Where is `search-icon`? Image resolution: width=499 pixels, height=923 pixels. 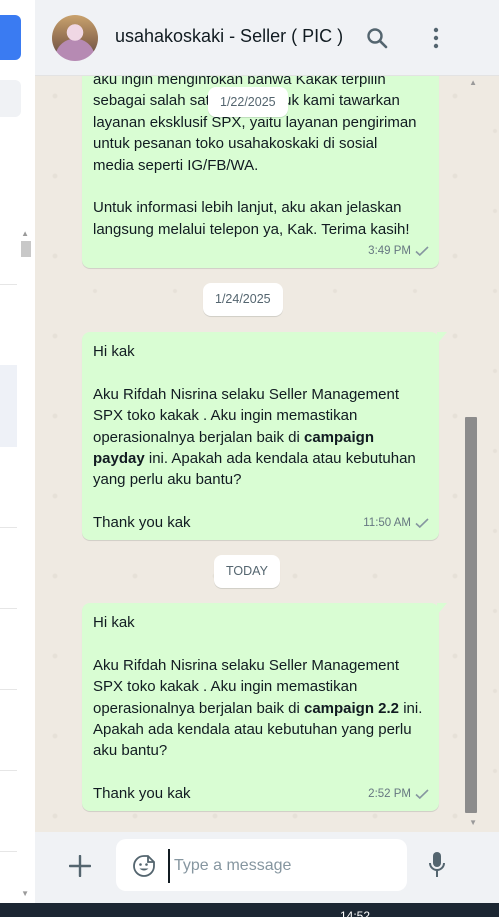
search-icon is located at coordinates (377, 38).